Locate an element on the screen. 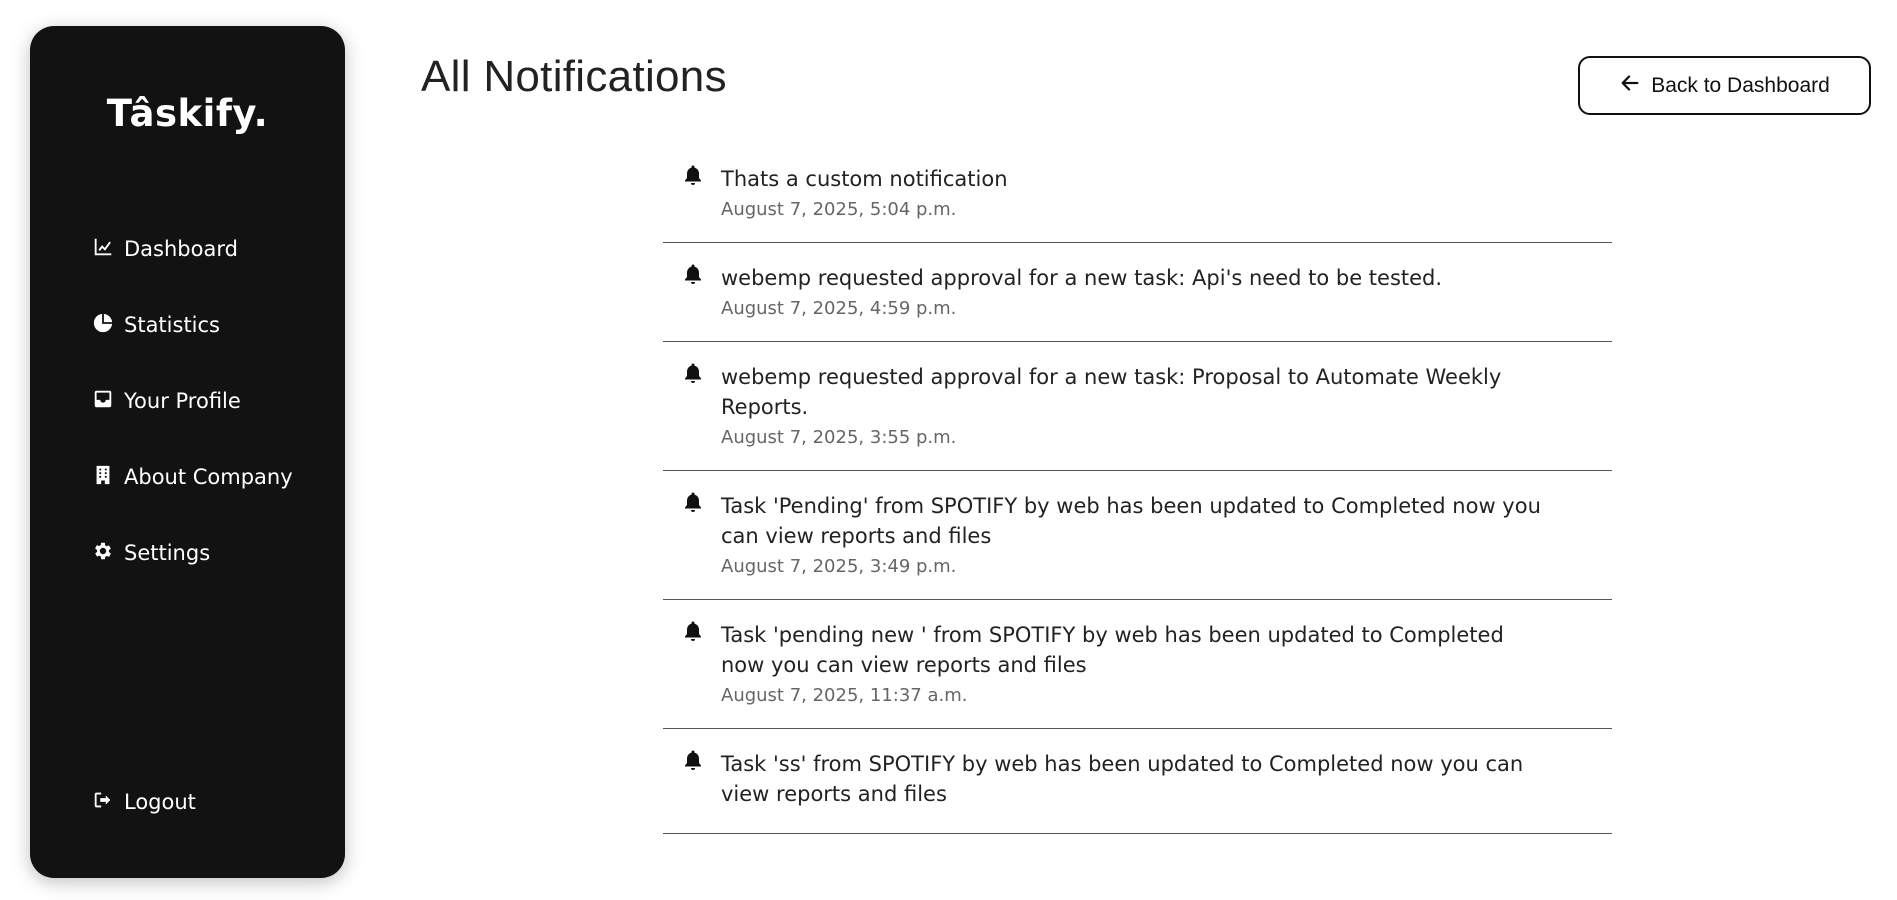 The image size is (1897, 900). sidebar-item-label: Dashboard is located at coordinates (181, 249).